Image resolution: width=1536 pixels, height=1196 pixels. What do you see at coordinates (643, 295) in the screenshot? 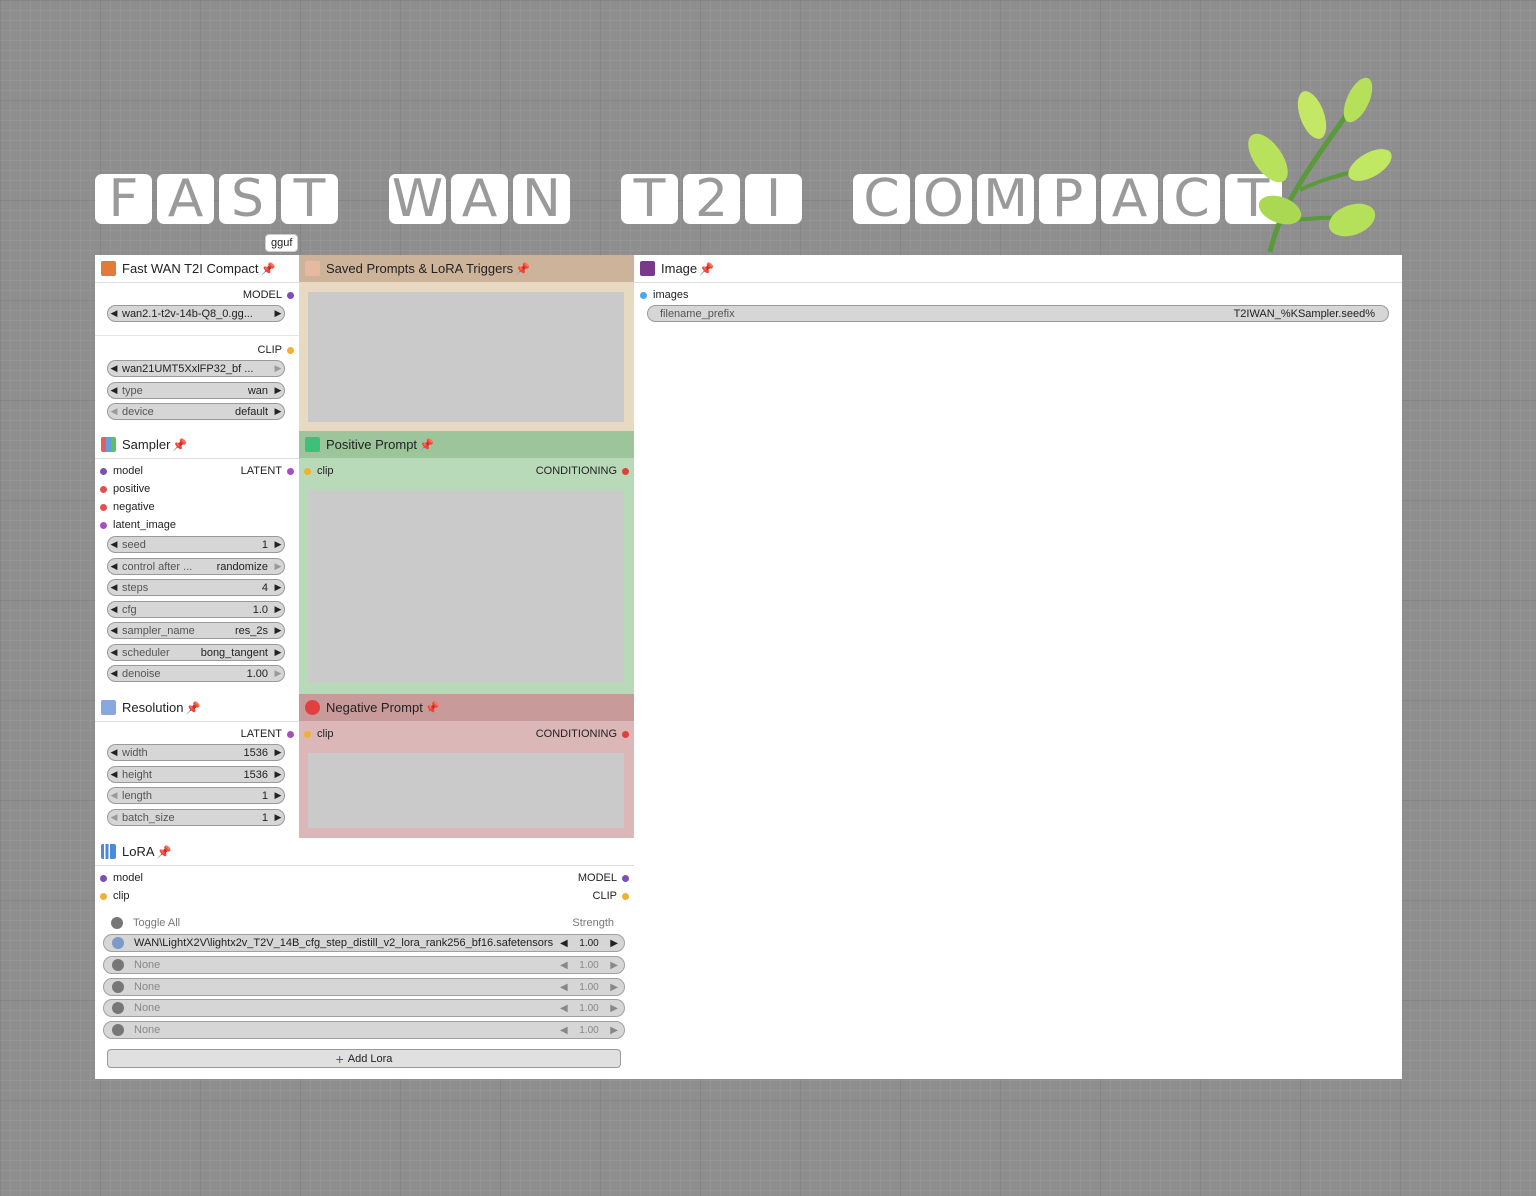
I see `images-socket-icon` at bounding box center [643, 295].